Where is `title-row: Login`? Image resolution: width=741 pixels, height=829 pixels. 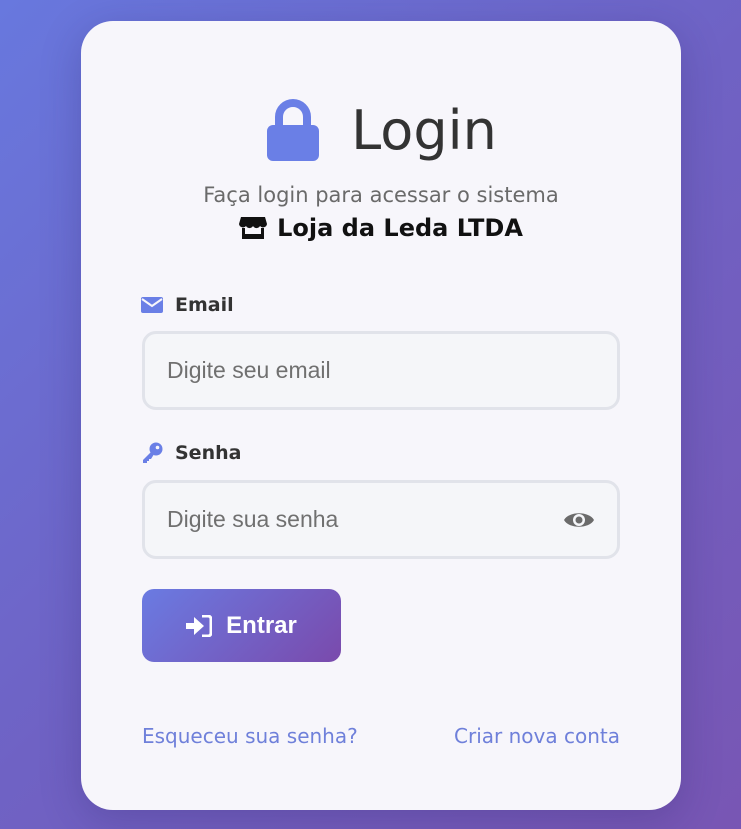
title-row: Login is located at coordinates (381, 131).